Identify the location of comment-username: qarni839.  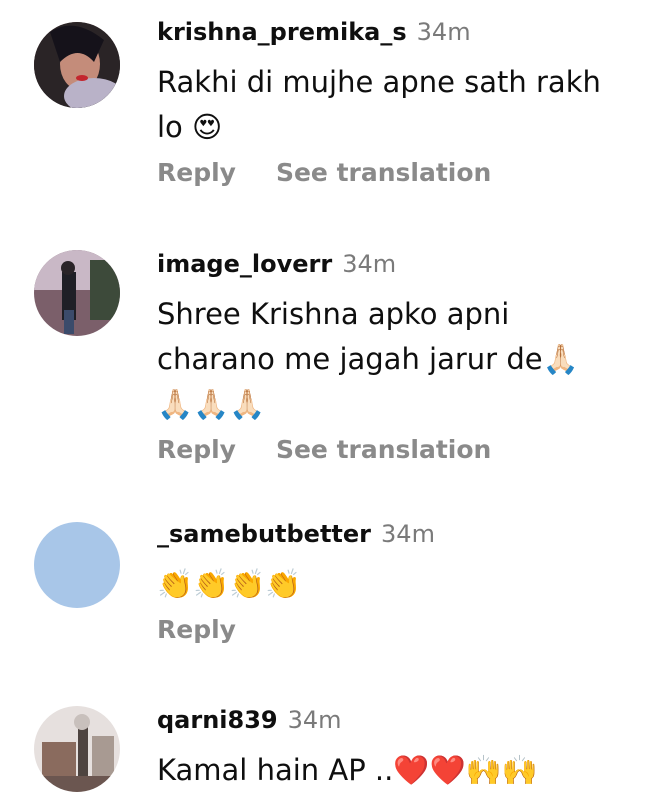
(217, 720).